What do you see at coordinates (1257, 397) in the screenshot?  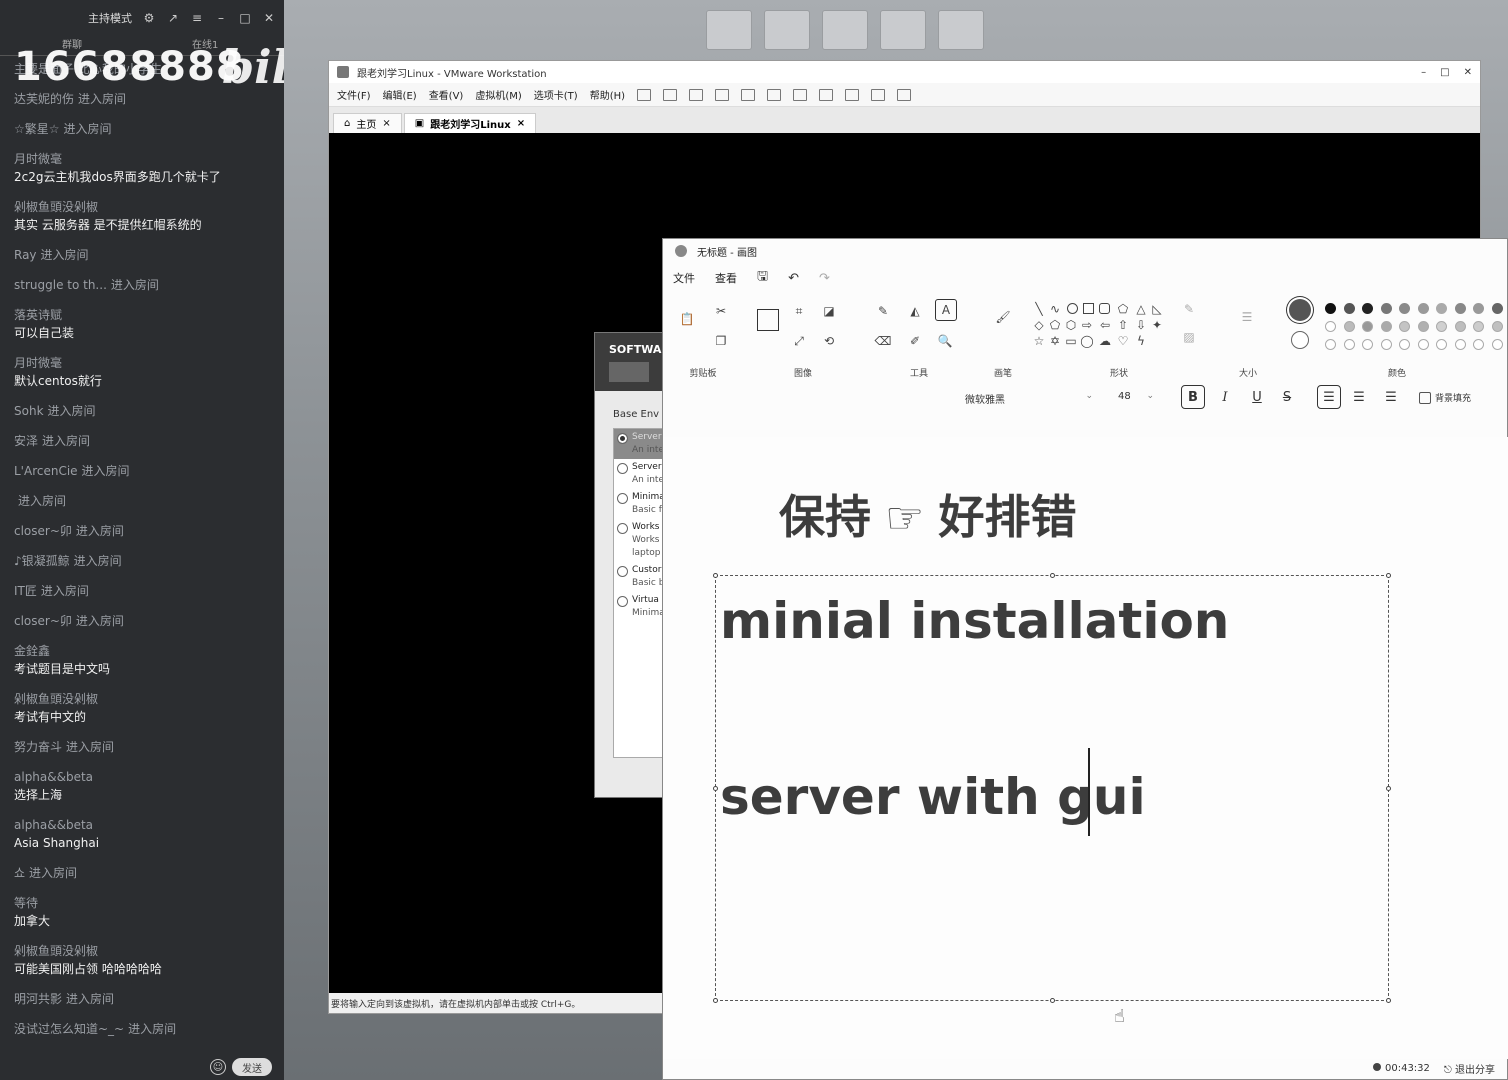 I see `underline-button: U` at bounding box center [1257, 397].